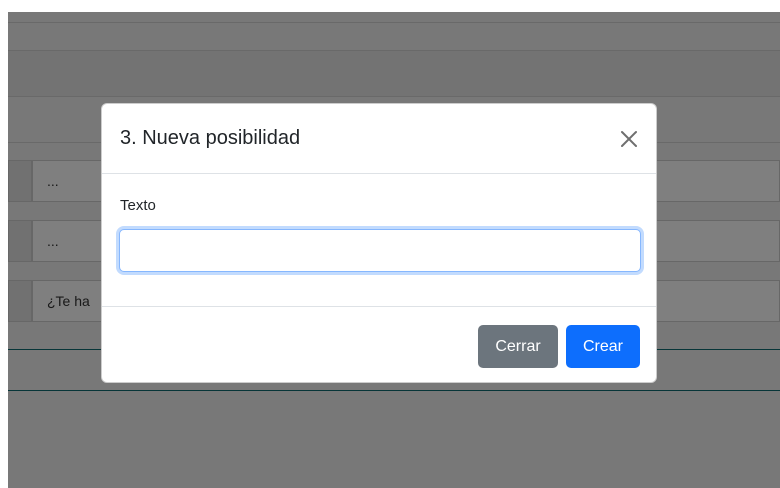 The height and width of the screenshot is (488, 780). Describe the element at coordinates (603, 346) in the screenshot. I see `create-button: Crear` at that location.